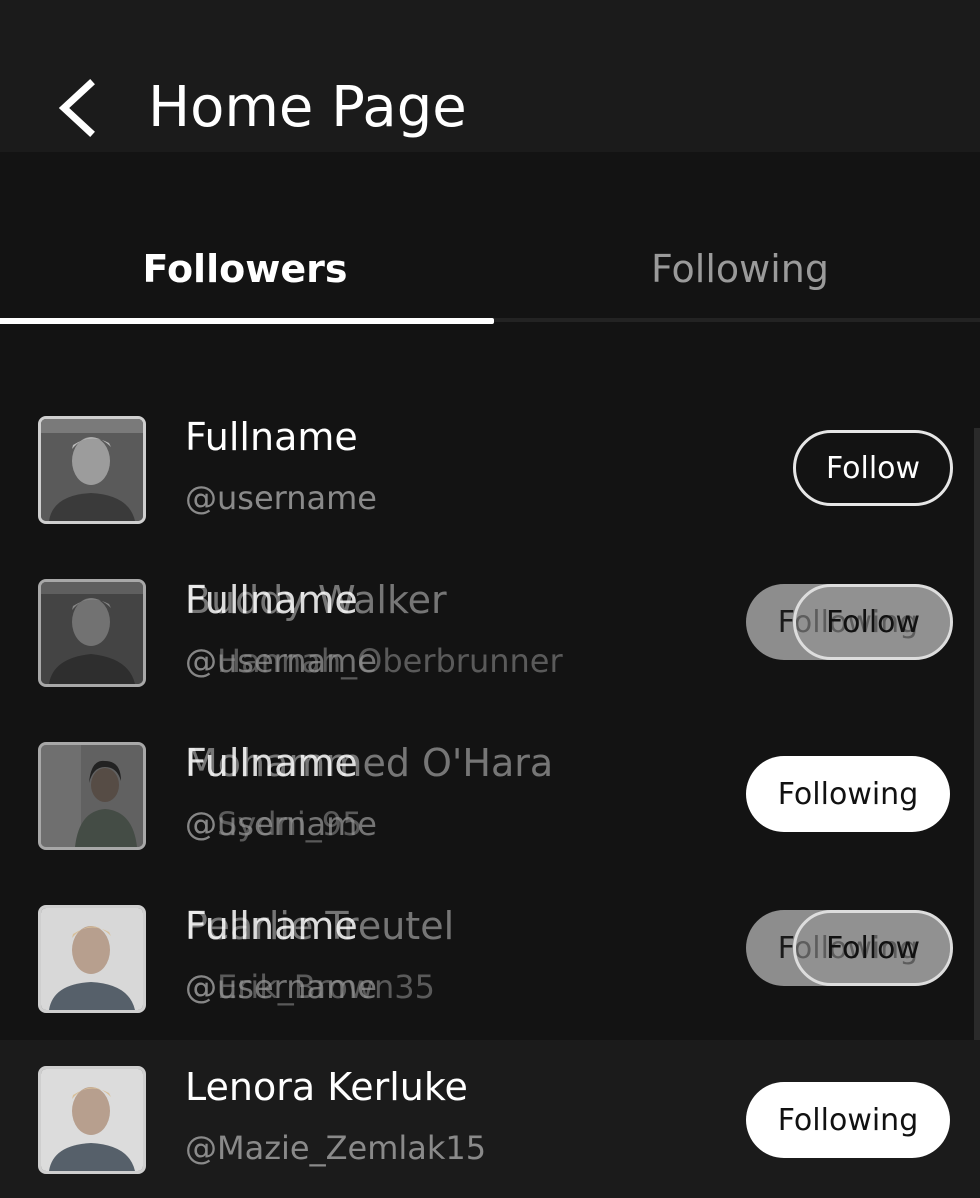  What do you see at coordinates (245, 269) in the screenshot?
I see `tab-followers: Followers` at bounding box center [245, 269].